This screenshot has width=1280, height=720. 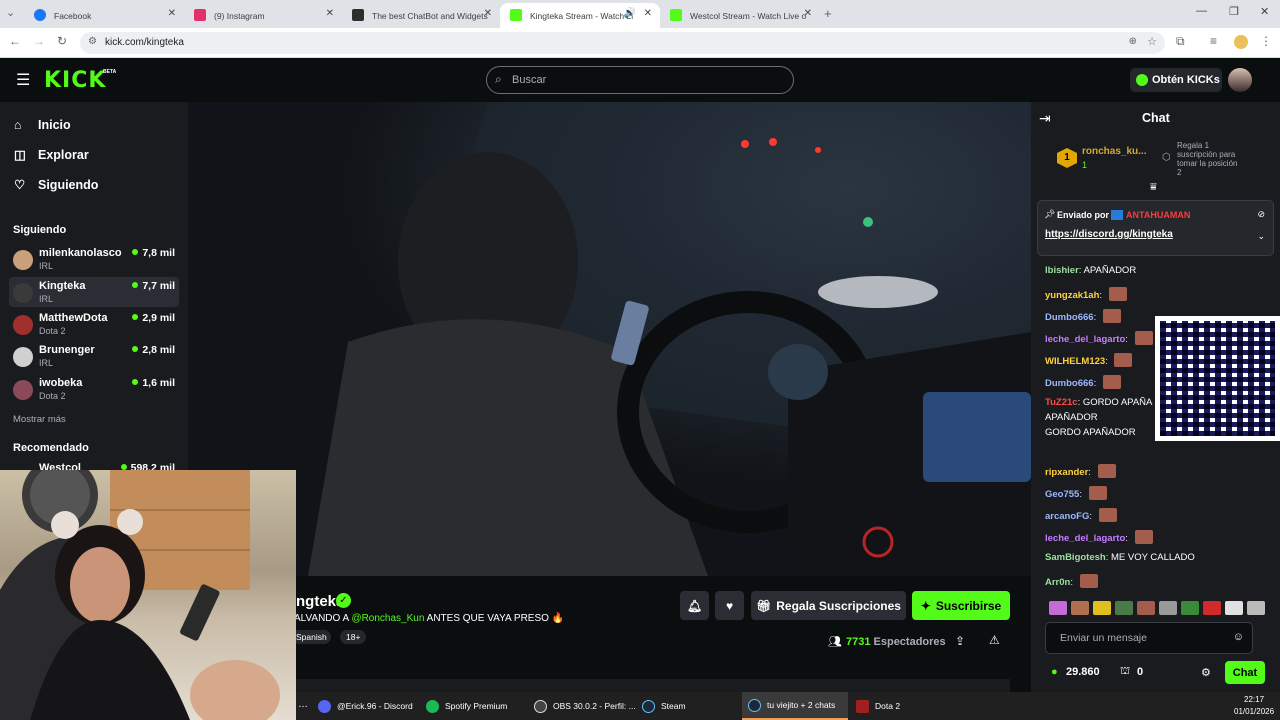 What do you see at coordinates (1180, 41) in the screenshot?
I see `extensions-icon: ⧉` at bounding box center [1180, 41].